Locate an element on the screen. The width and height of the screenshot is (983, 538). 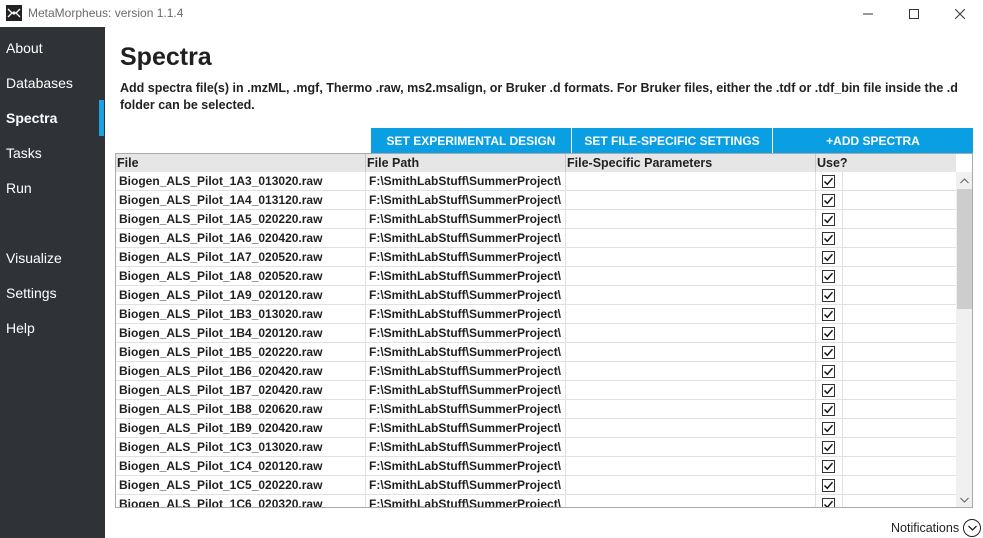
notifications-toggle: Notifications is located at coordinates (936, 528).